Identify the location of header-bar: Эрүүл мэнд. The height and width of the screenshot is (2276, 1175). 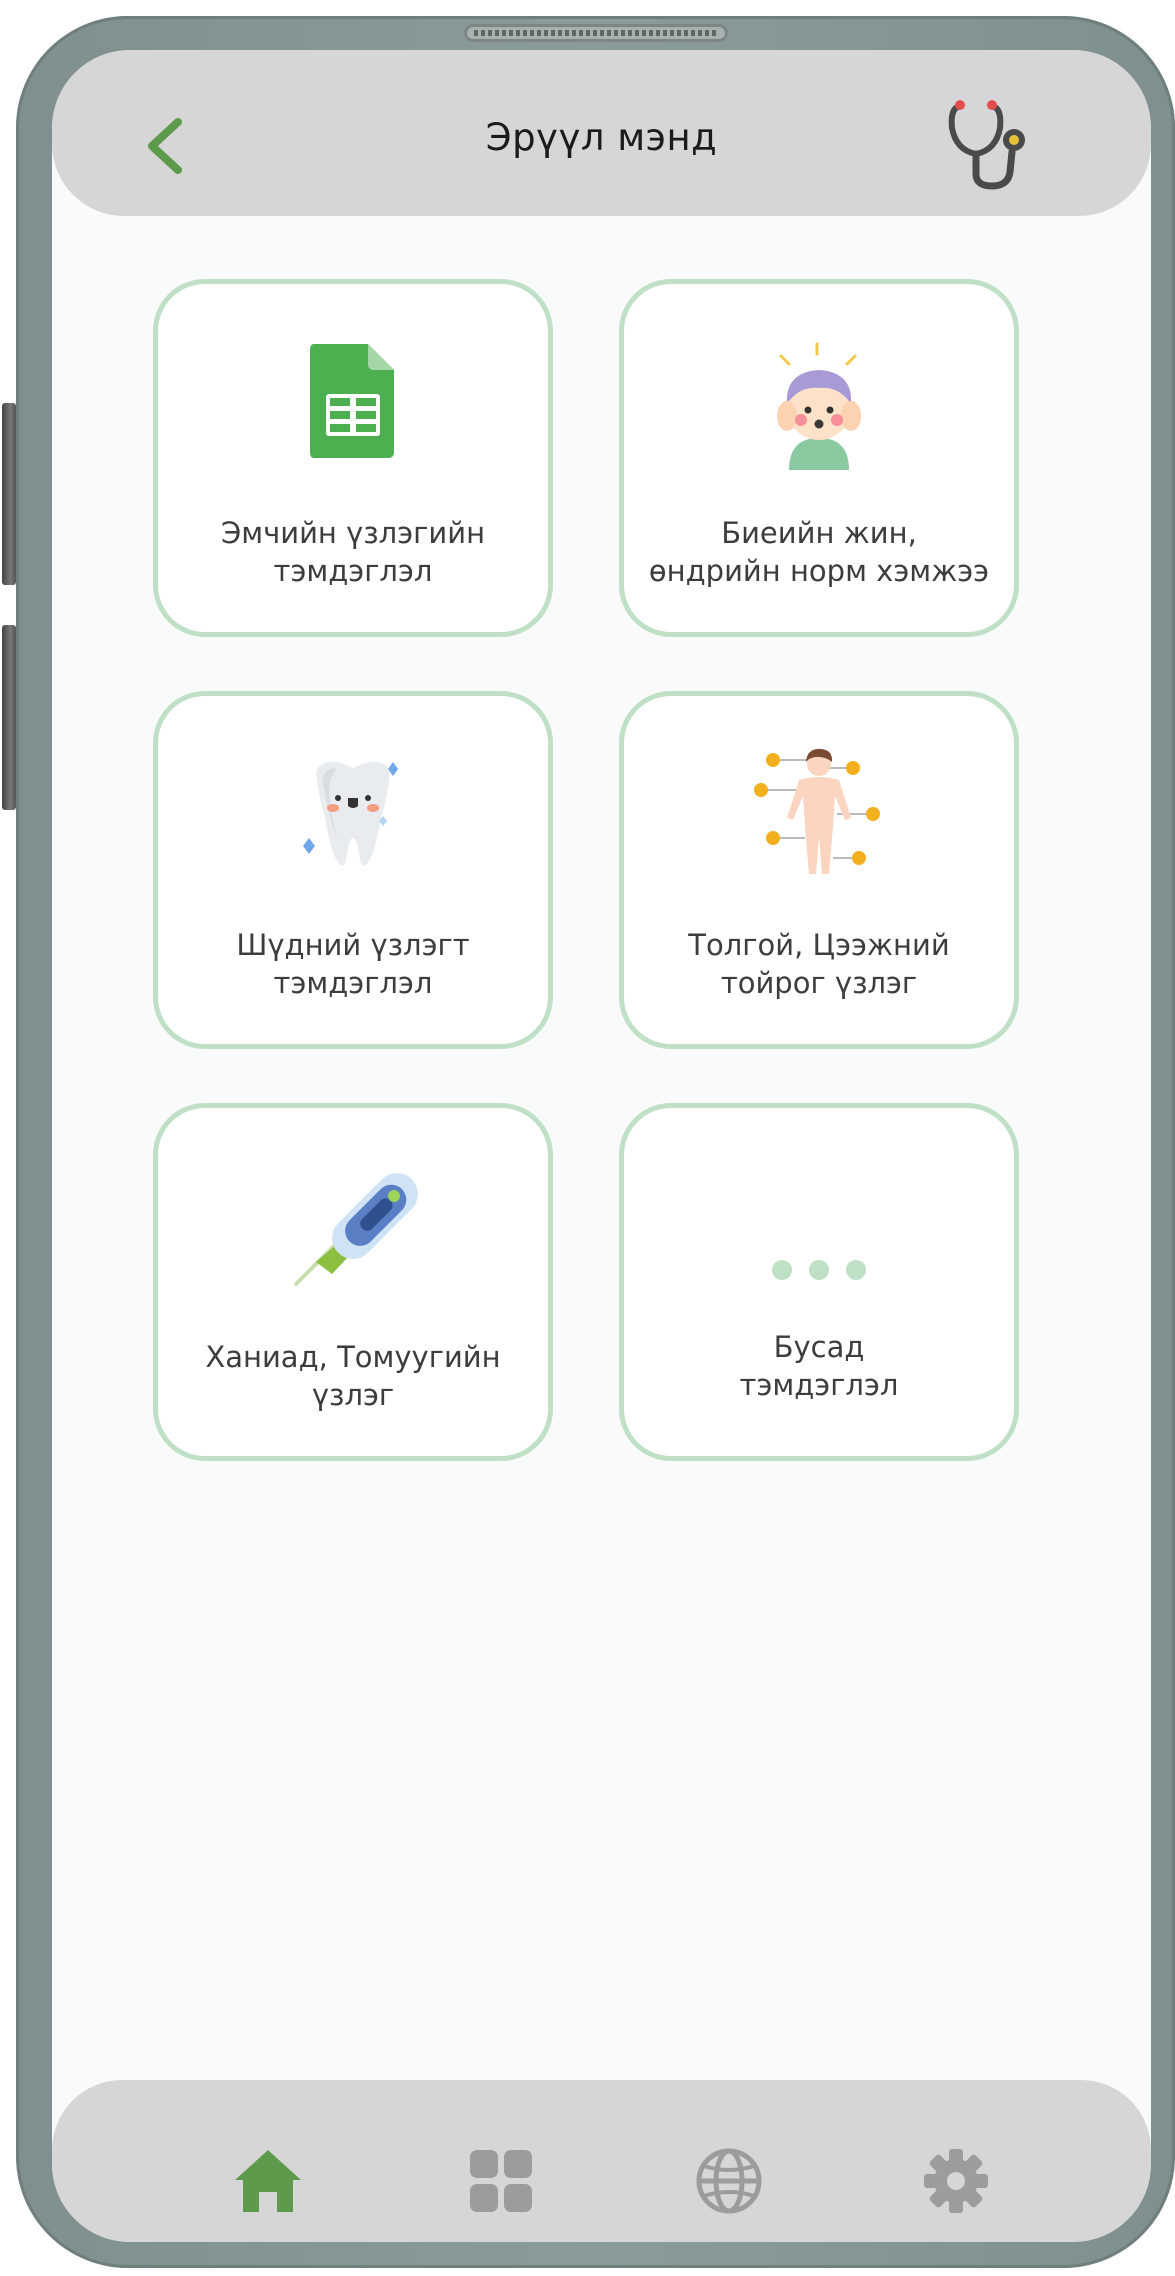
(601, 133).